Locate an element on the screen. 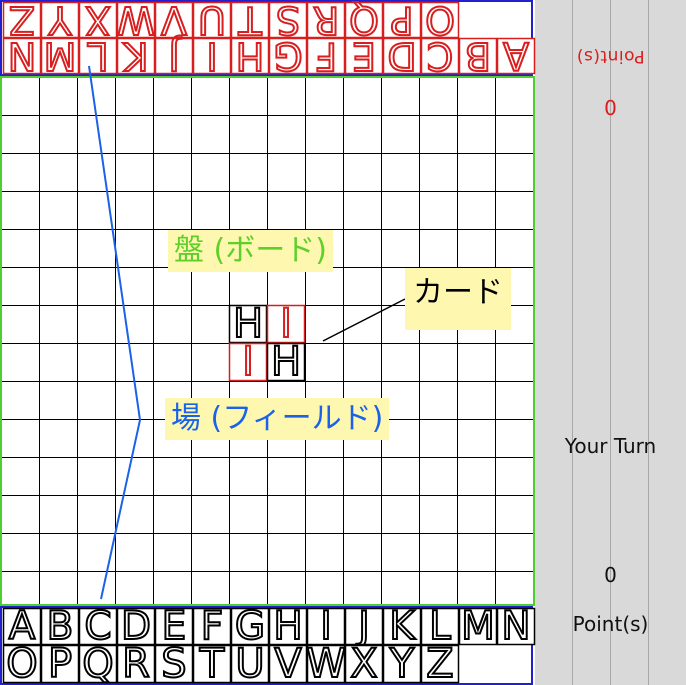  field-annotation: 場 (フィールド) is located at coordinates (277, 419).